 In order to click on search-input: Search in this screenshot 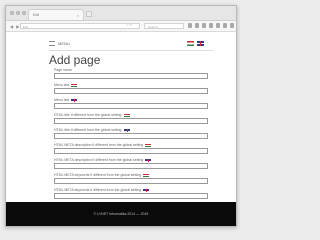, I will do `click(164, 26)`.